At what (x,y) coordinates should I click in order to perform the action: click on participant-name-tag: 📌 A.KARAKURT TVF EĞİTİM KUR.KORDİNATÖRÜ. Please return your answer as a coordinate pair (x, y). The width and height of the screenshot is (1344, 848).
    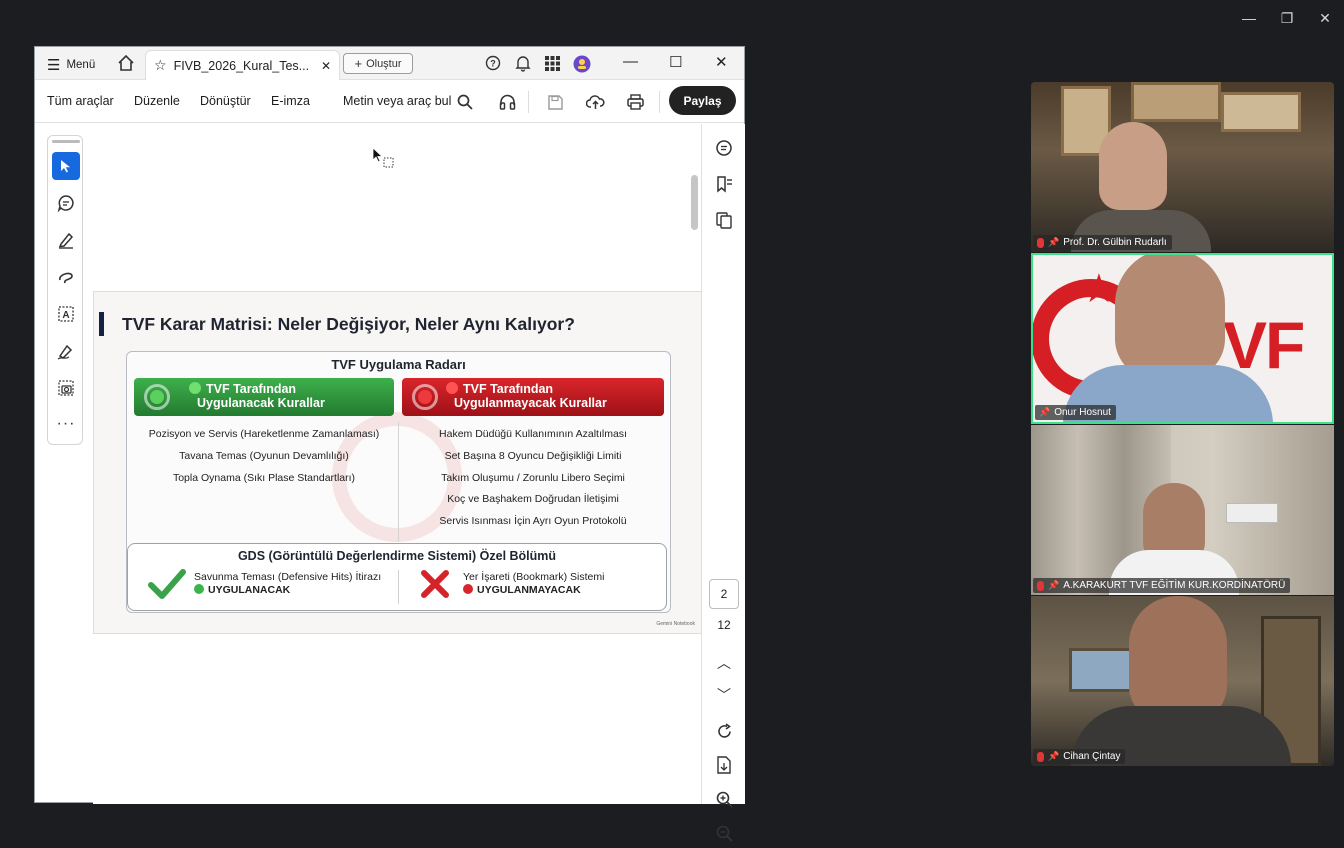
    Looking at the image, I should click on (1162, 585).